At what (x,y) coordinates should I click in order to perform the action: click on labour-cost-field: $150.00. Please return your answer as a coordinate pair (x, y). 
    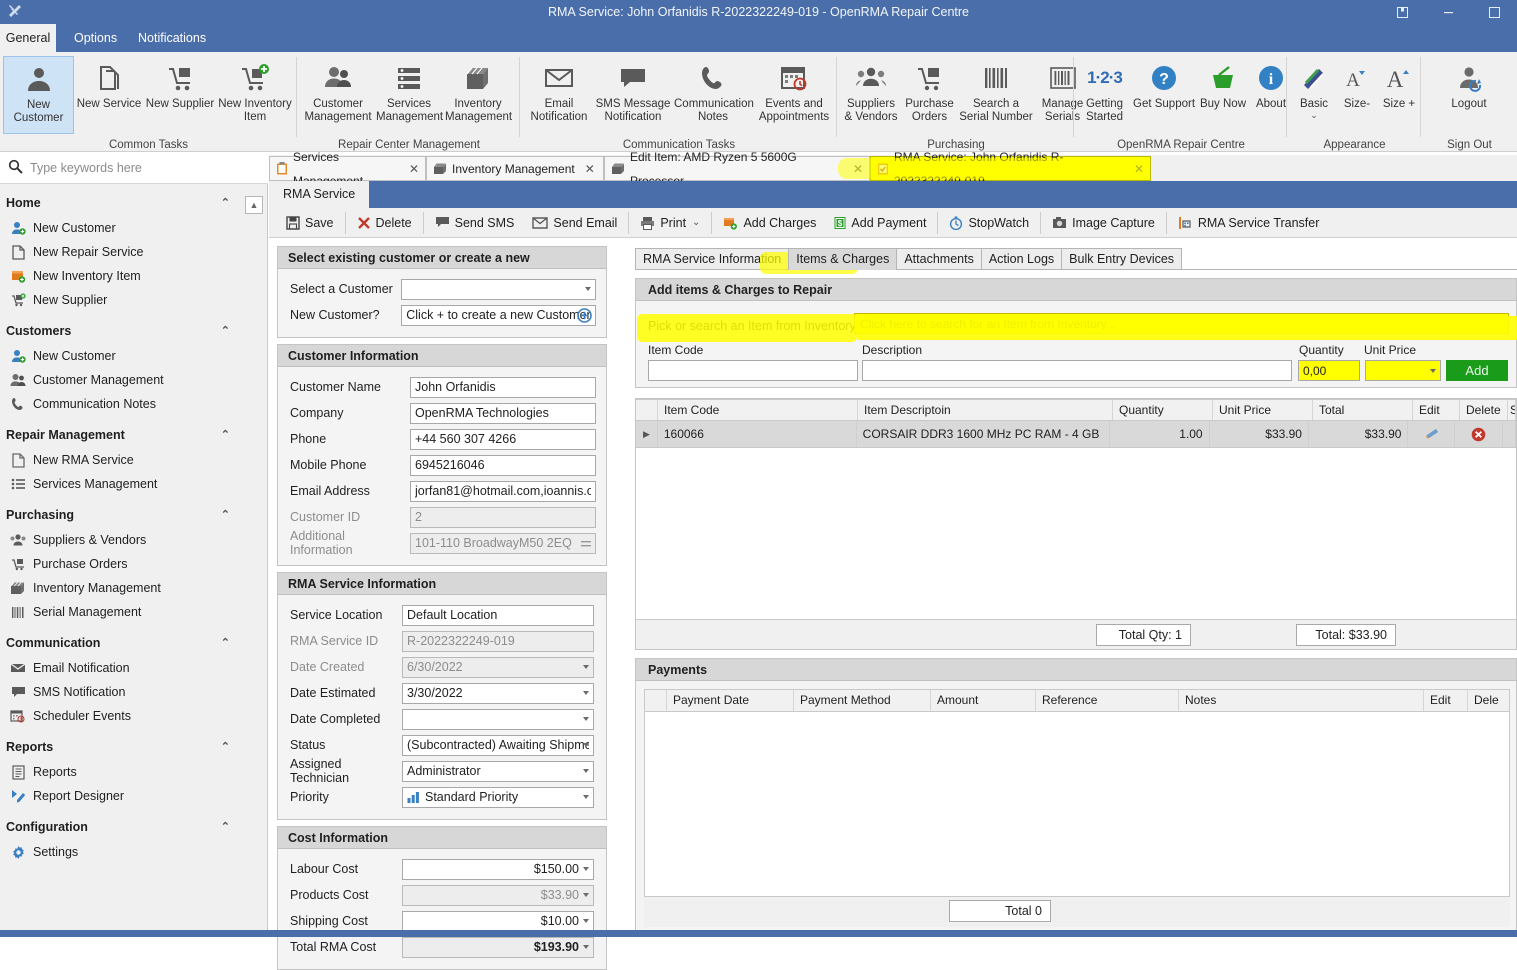
    Looking at the image, I should click on (498, 869).